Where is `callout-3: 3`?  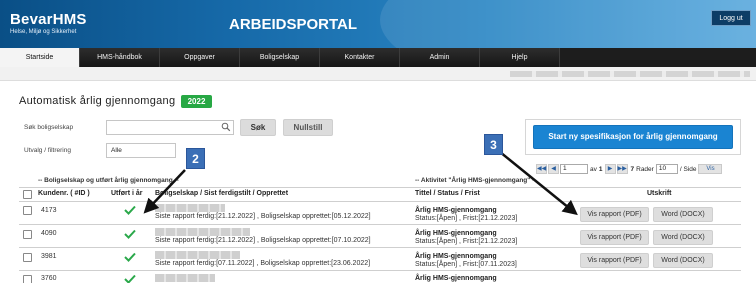 callout-3: 3 is located at coordinates (493, 144).